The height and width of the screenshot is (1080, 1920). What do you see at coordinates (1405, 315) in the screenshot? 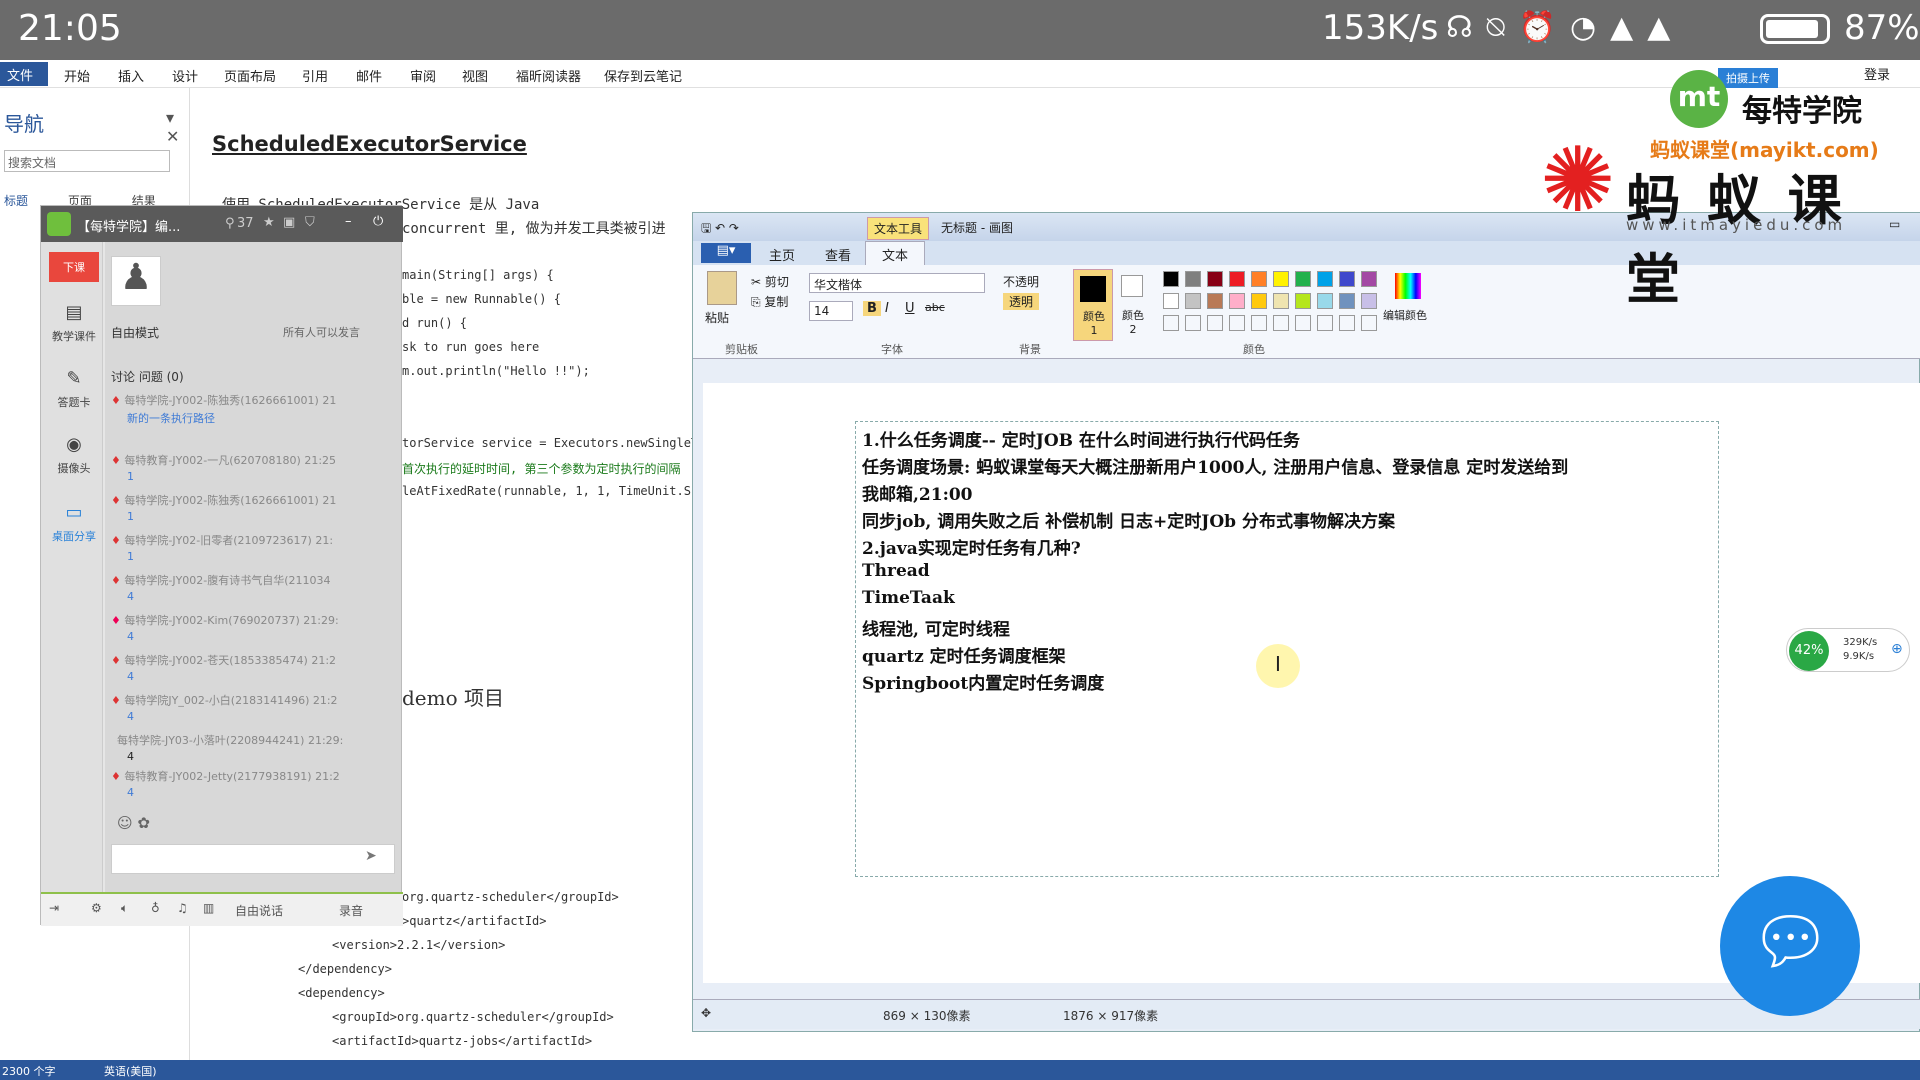
I see `edit-colors-button: 编辑颜色` at bounding box center [1405, 315].